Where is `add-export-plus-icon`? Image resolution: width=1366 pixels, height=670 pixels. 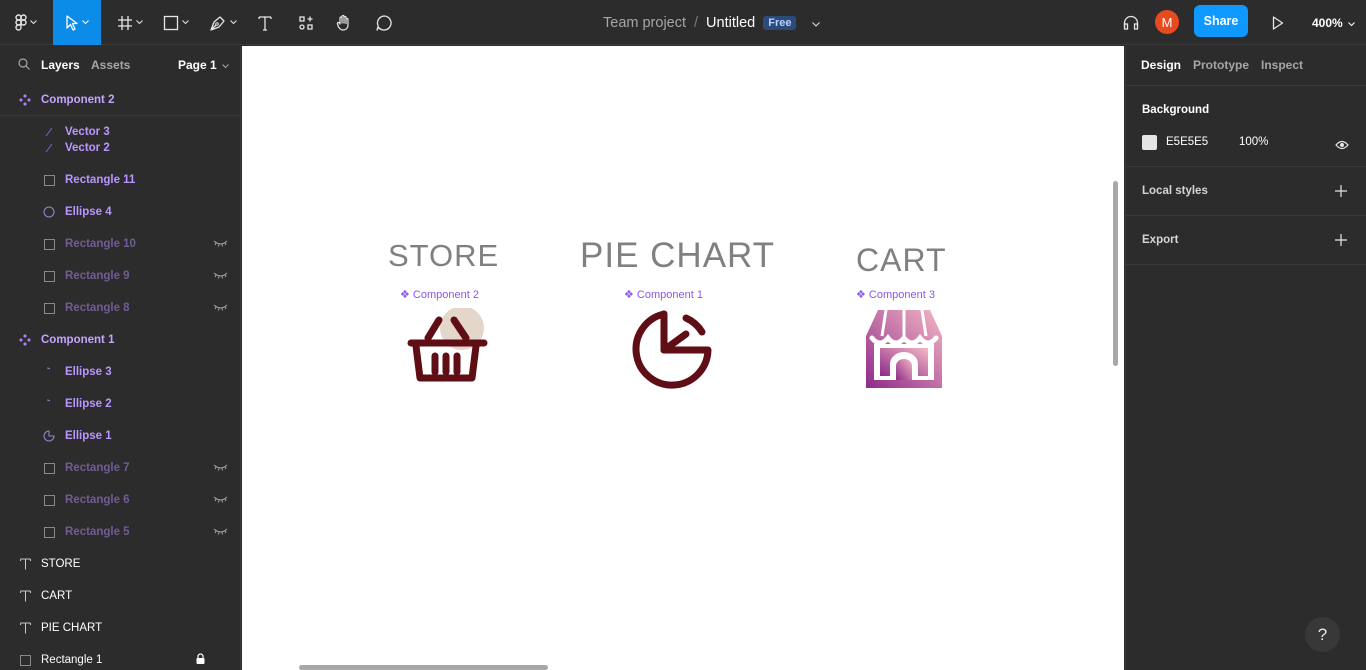 add-export-plus-icon is located at coordinates (1341, 242).